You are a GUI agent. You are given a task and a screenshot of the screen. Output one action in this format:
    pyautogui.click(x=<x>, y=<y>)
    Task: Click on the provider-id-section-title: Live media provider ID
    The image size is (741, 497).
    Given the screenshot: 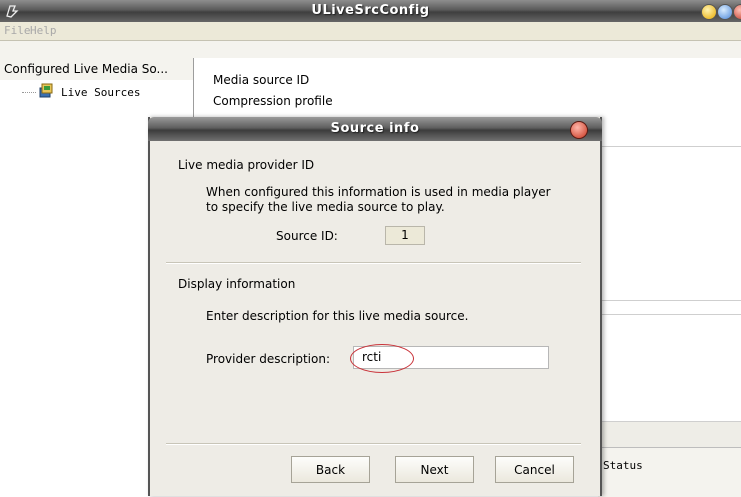 What is the action you would take?
    pyautogui.click(x=246, y=165)
    